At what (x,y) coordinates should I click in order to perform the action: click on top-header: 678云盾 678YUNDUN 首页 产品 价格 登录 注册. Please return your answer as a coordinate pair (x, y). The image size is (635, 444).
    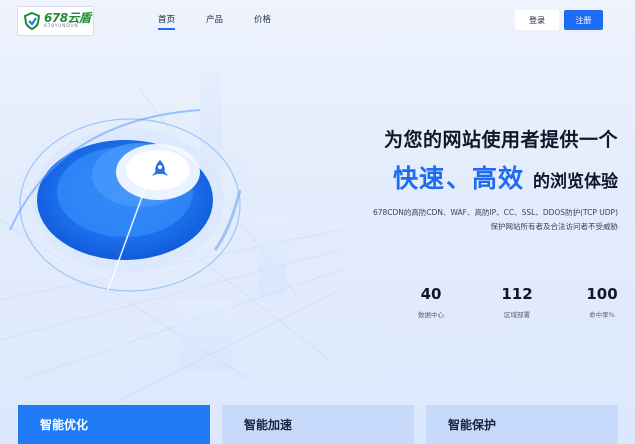
    Looking at the image, I should click on (317, 21).